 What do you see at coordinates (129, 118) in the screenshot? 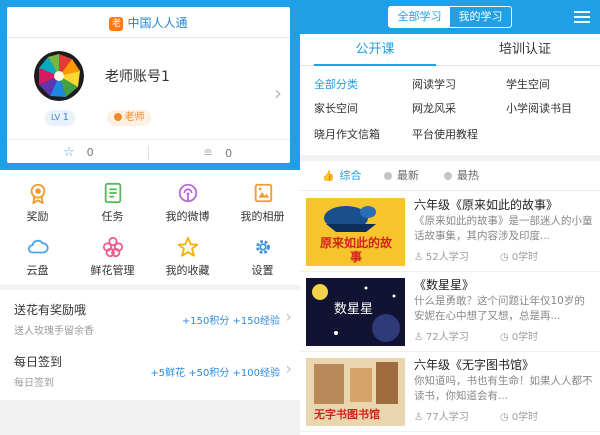
I see `role-badge: 老师` at bounding box center [129, 118].